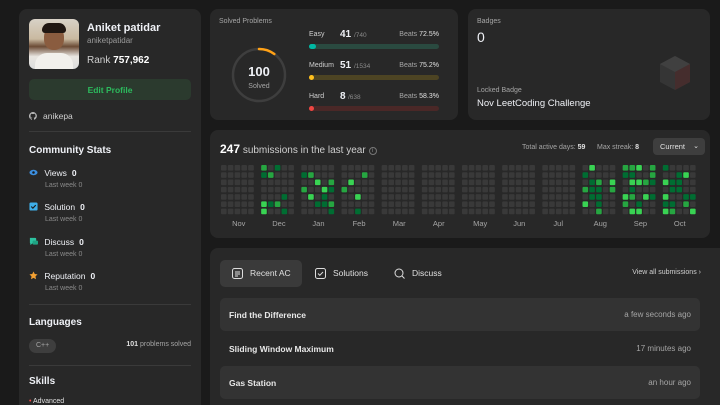 This screenshot has height=405, width=720. What do you see at coordinates (110, 89) in the screenshot?
I see `edit-profile-button: Edit Profile` at bounding box center [110, 89].